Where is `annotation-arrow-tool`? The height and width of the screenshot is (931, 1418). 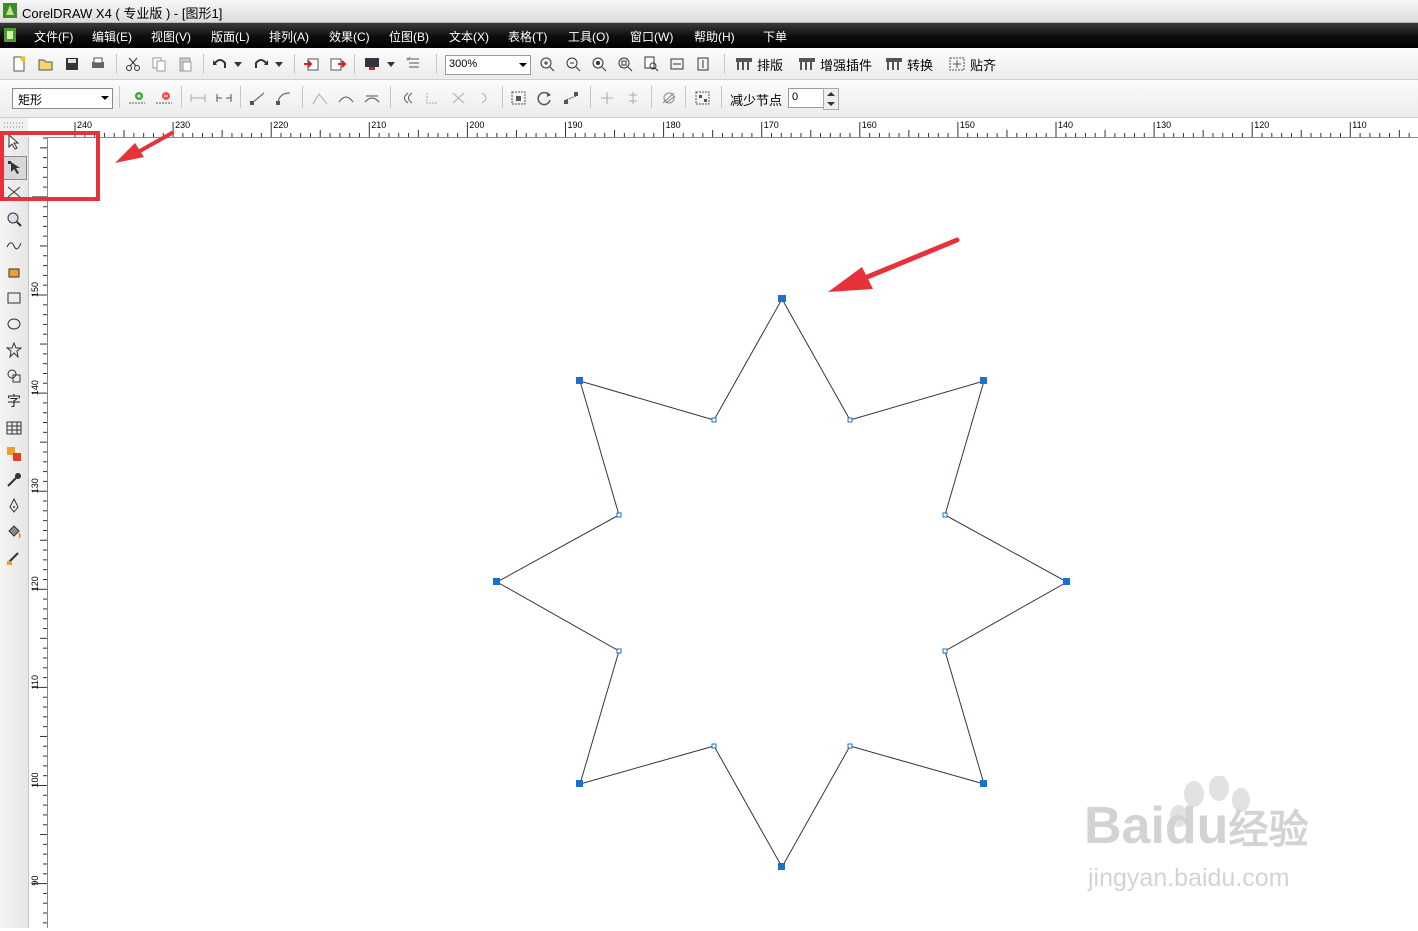 annotation-arrow-tool is located at coordinates (144, 147).